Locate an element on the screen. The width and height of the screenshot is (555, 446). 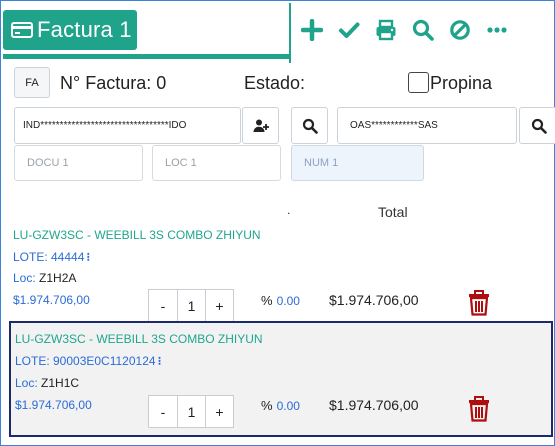
loc-value: Z1H2A is located at coordinates (58, 278).